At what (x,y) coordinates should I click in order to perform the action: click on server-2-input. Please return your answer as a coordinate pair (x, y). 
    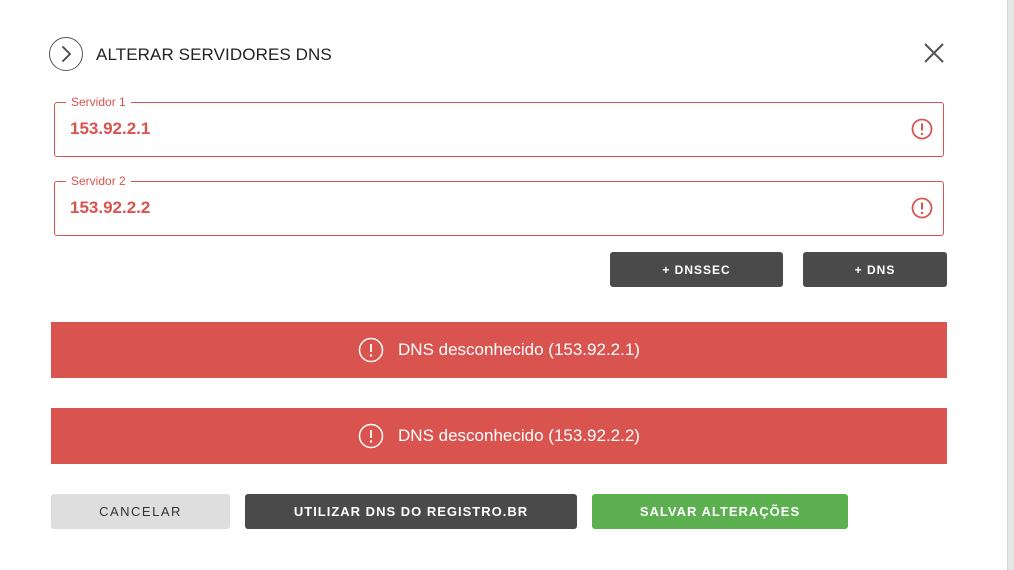
    Looking at the image, I should click on (470, 208).